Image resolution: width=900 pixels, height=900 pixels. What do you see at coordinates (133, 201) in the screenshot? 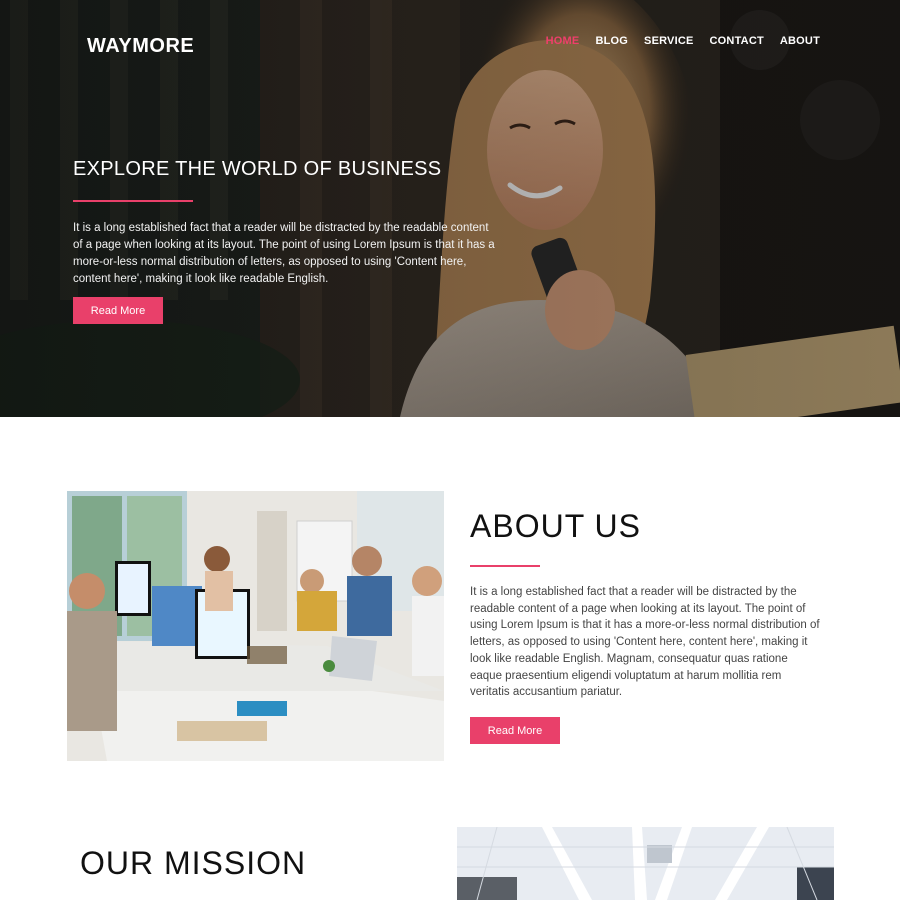
I see `hero-divider` at bounding box center [133, 201].